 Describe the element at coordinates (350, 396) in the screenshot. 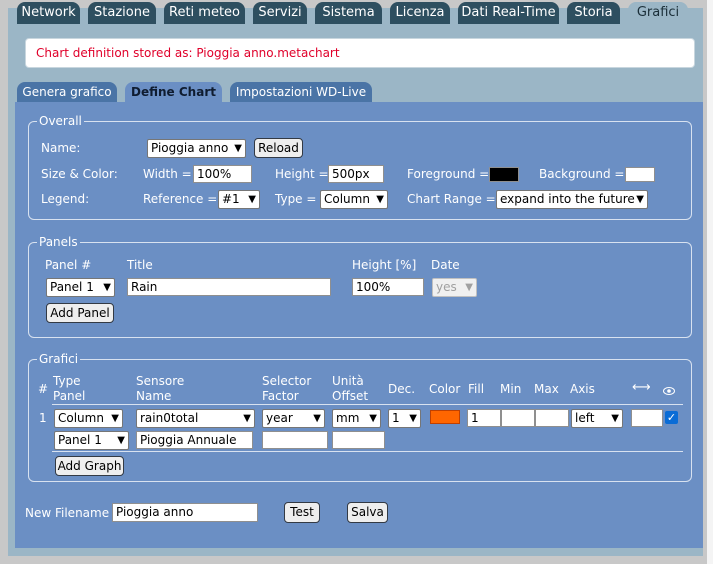

I see `offset-header: Offset` at that location.